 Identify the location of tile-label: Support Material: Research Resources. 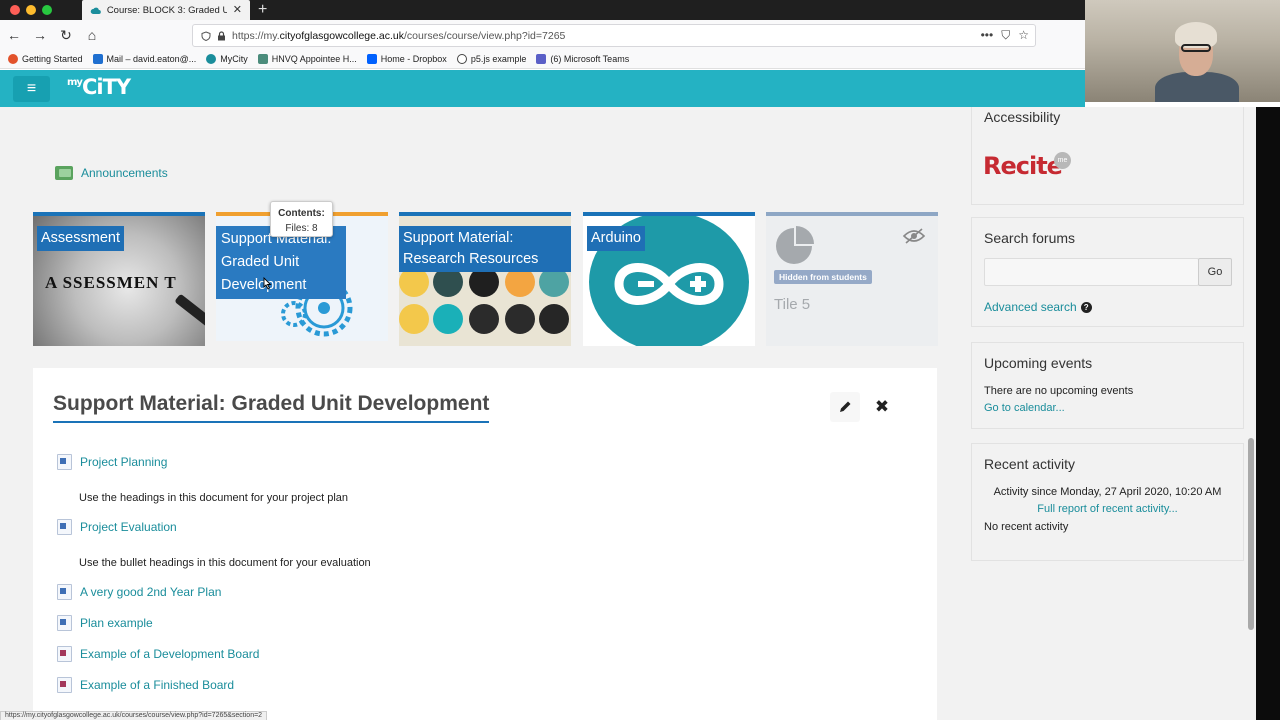
(485, 249).